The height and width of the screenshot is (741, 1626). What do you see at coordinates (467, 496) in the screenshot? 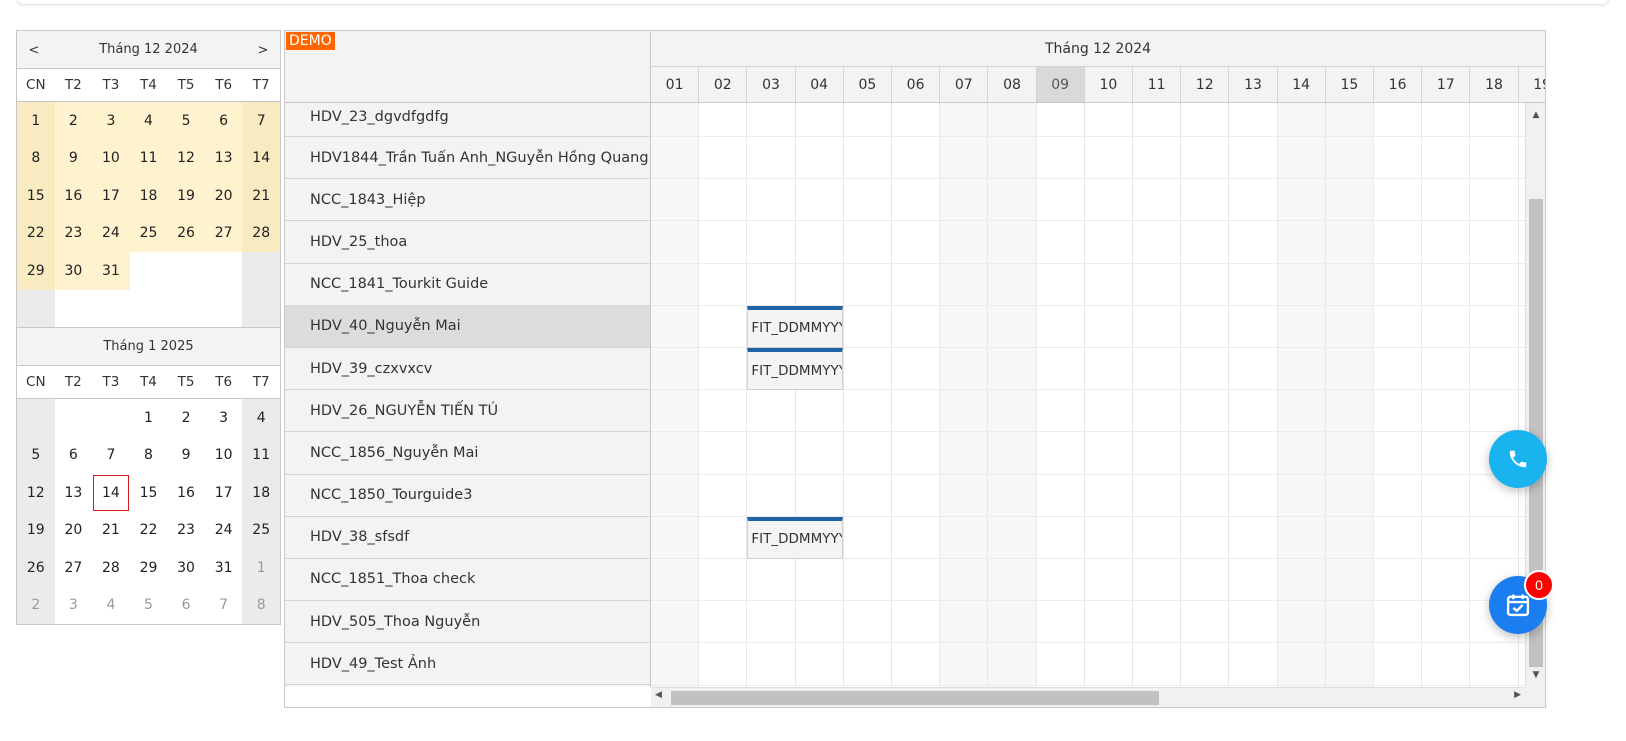
I see `resource-row: NCC_1850_Tourguide3` at bounding box center [467, 496].